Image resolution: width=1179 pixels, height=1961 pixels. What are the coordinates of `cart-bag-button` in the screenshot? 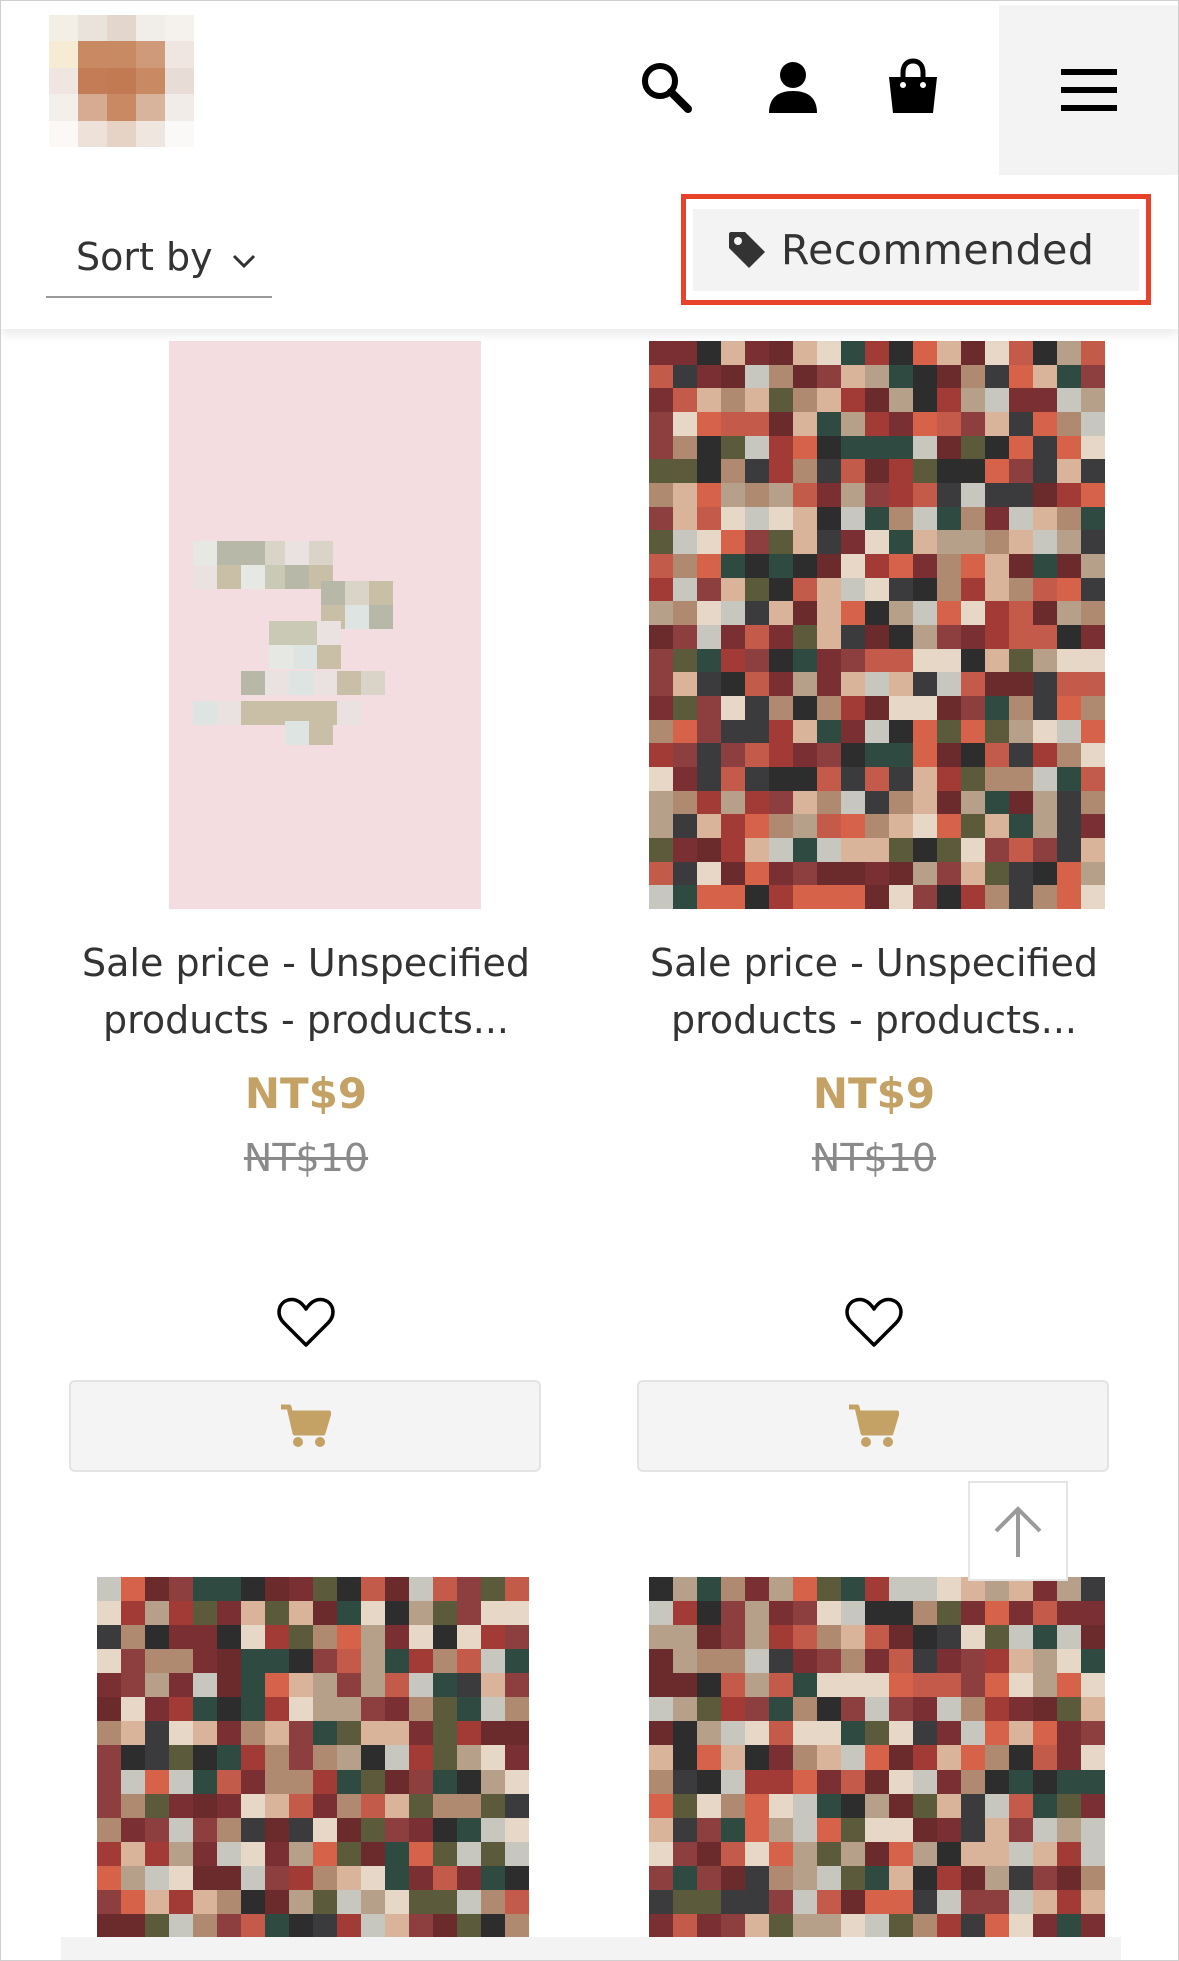 It's located at (913, 87).